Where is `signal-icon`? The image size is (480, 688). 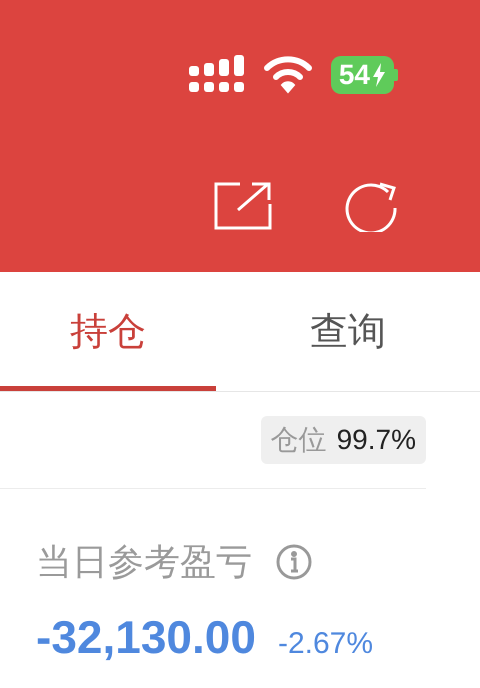
signal-icon is located at coordinates (216, 75).